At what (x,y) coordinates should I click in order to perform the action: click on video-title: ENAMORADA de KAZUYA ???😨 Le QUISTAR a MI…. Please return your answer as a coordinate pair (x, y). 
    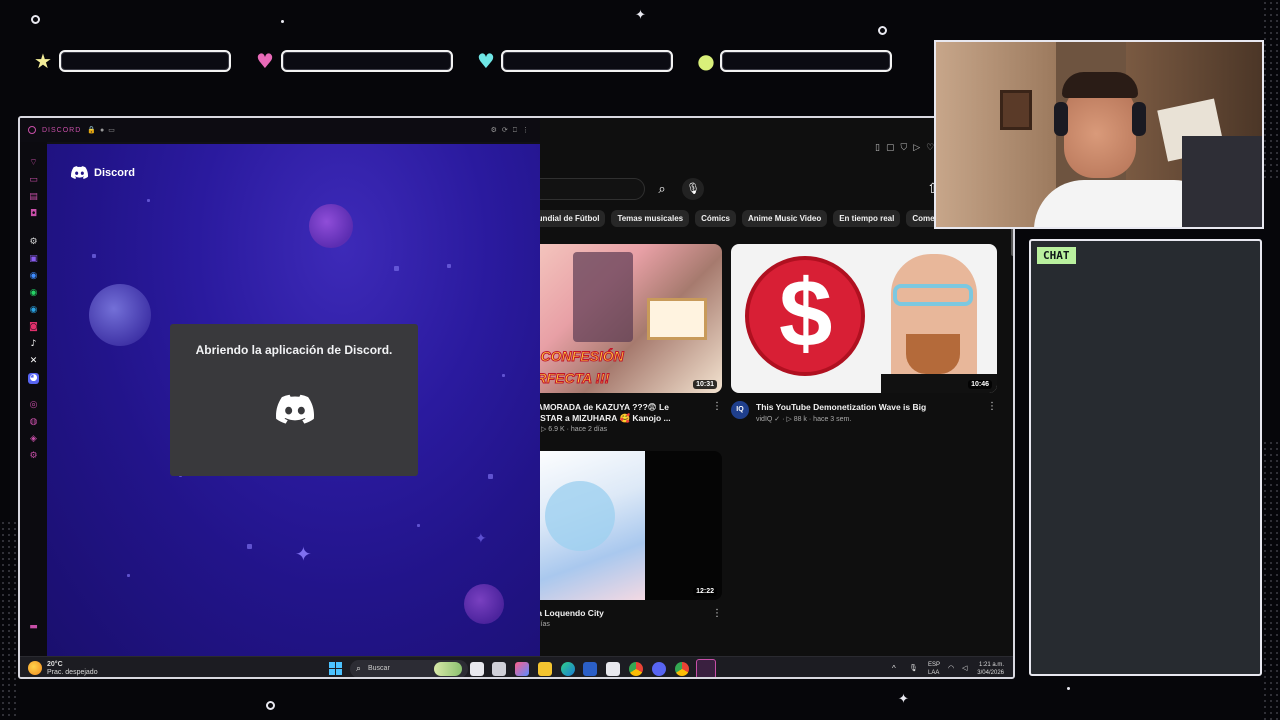
    Looking at the image, I should click on (615, 413).